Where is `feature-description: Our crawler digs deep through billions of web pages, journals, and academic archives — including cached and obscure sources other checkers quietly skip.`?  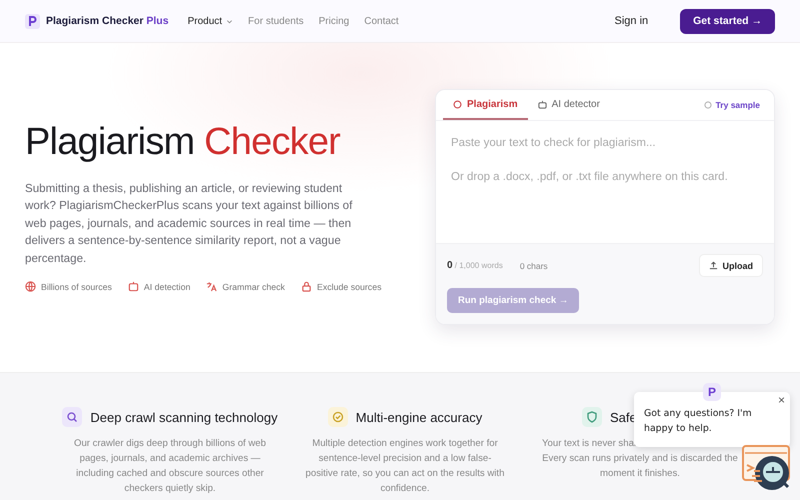 feature-description: Our crawler digs deep through billions of web pages, journals, and academic archives — including cached and obscure sources other checkers quietly skip. is located at coordinates (170, 466).